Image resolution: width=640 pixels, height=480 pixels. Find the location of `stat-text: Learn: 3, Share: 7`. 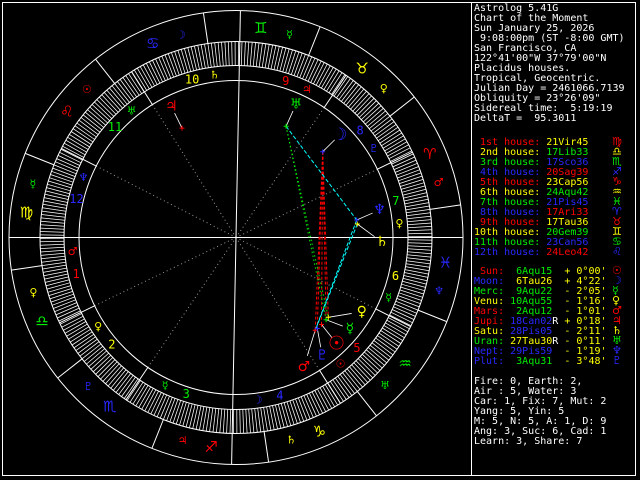

stat-text: Learn: 3, Share: 7 is located at coordinates (528, 441).